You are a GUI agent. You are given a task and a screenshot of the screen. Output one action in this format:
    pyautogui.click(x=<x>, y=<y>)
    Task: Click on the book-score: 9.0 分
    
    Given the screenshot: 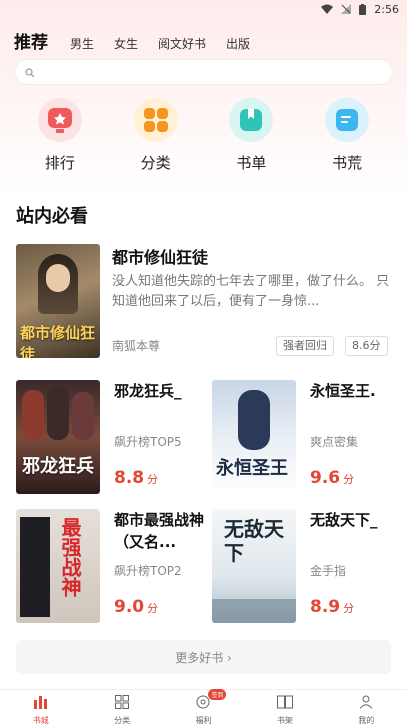 What is the action you would take?
    pyautogui.click(x=136, y=607)
    